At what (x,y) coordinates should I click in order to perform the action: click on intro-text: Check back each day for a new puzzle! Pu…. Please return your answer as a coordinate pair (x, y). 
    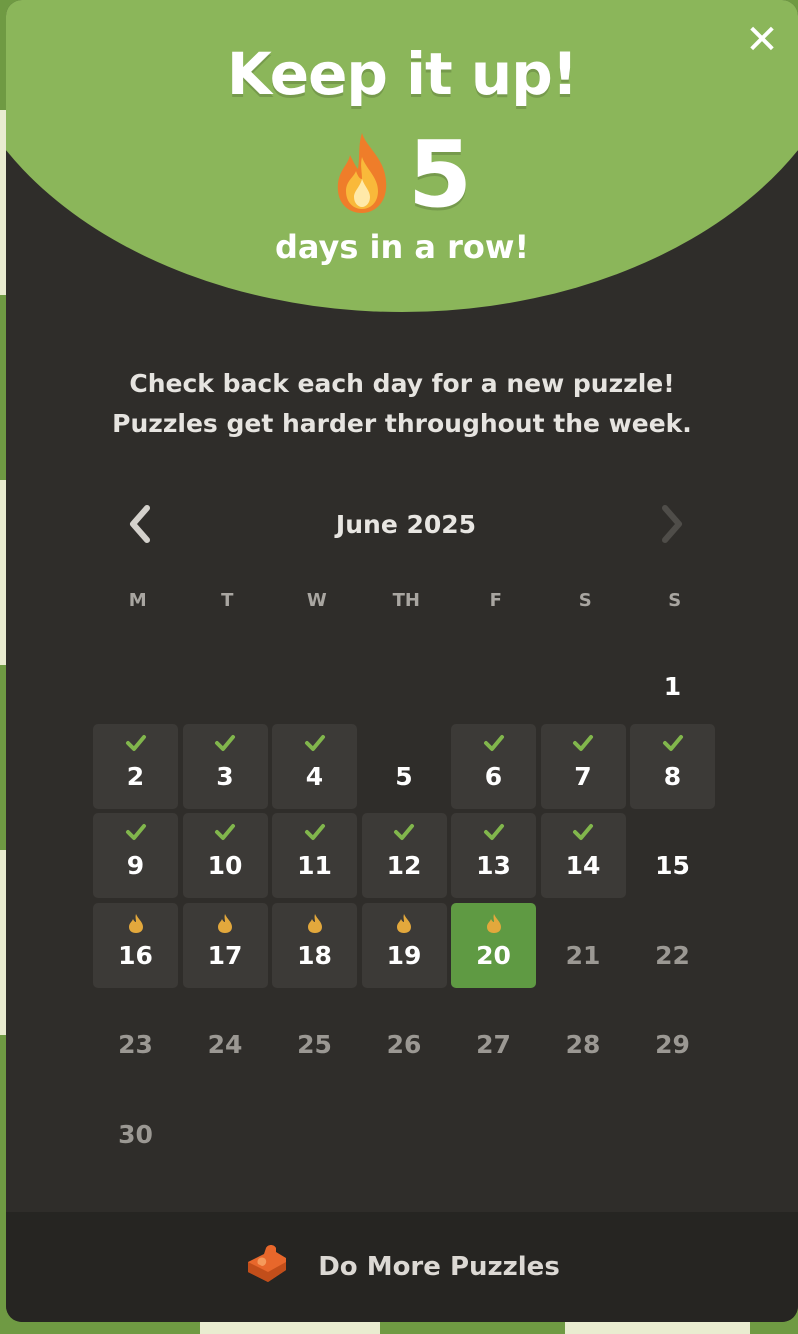
    Looking at the image, I should click on (402, 404).